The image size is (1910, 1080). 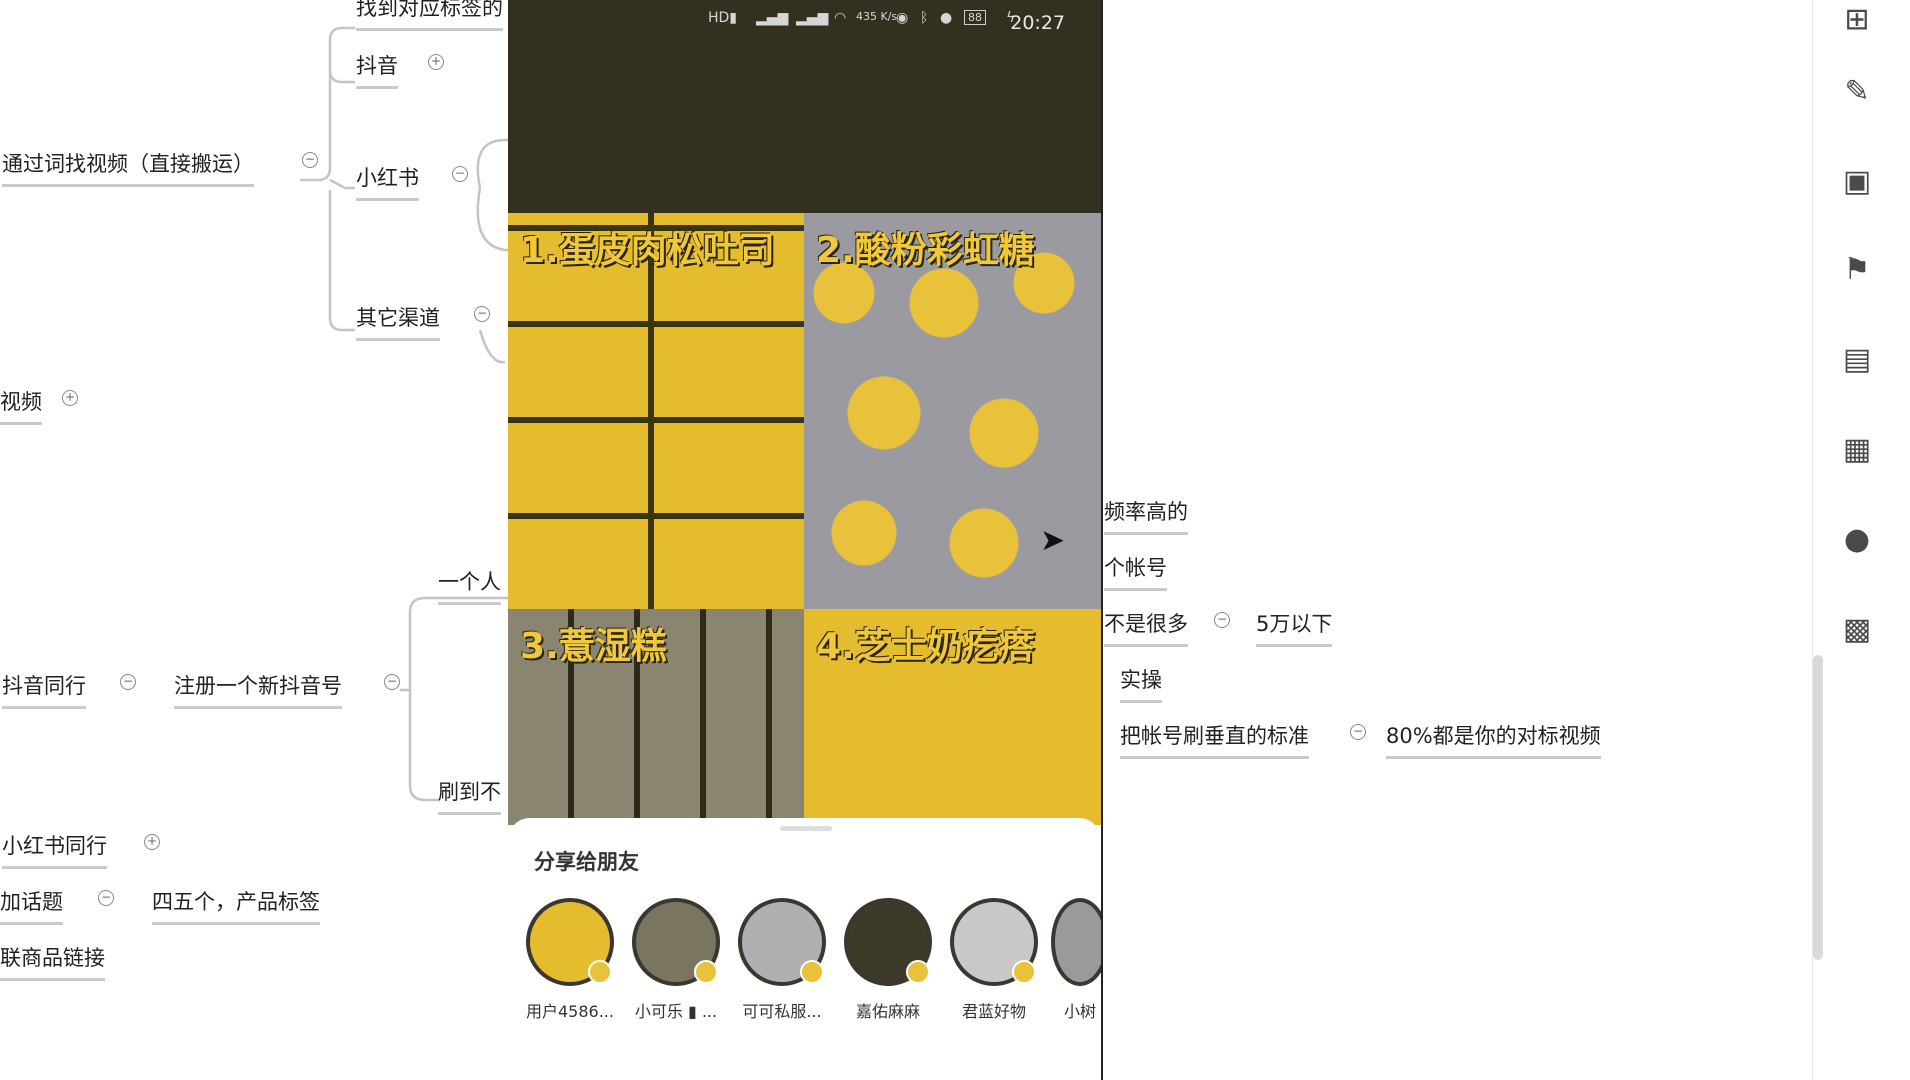 I want to click on share-title: 分享给朋友, so click(x=586, y=862).